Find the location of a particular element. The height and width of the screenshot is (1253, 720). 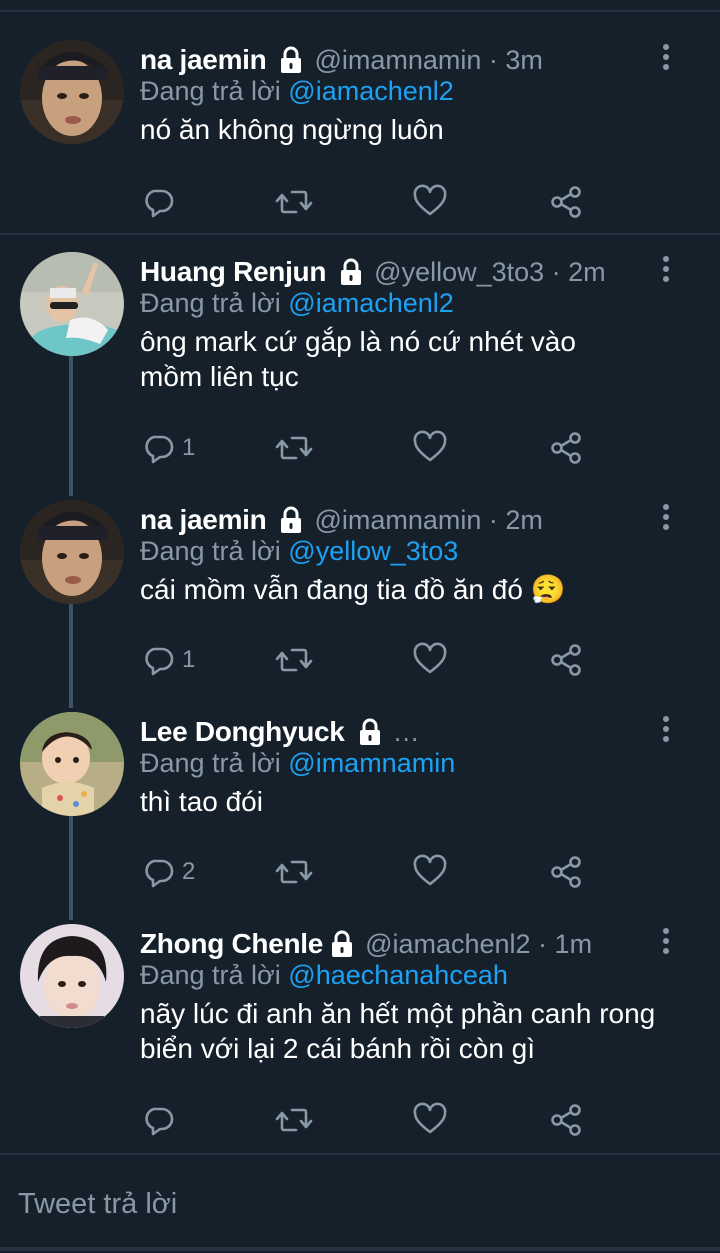

replying-to: Đang trả lời @imamnamin is located at coordinates (297, 763).